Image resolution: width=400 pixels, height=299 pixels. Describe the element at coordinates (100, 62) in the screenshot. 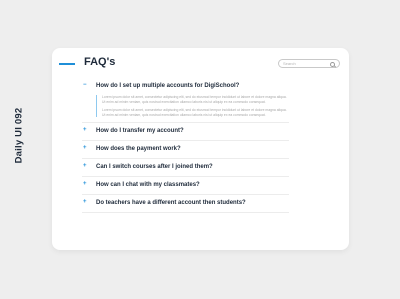

I see `page-title: FAQ's` at that location.